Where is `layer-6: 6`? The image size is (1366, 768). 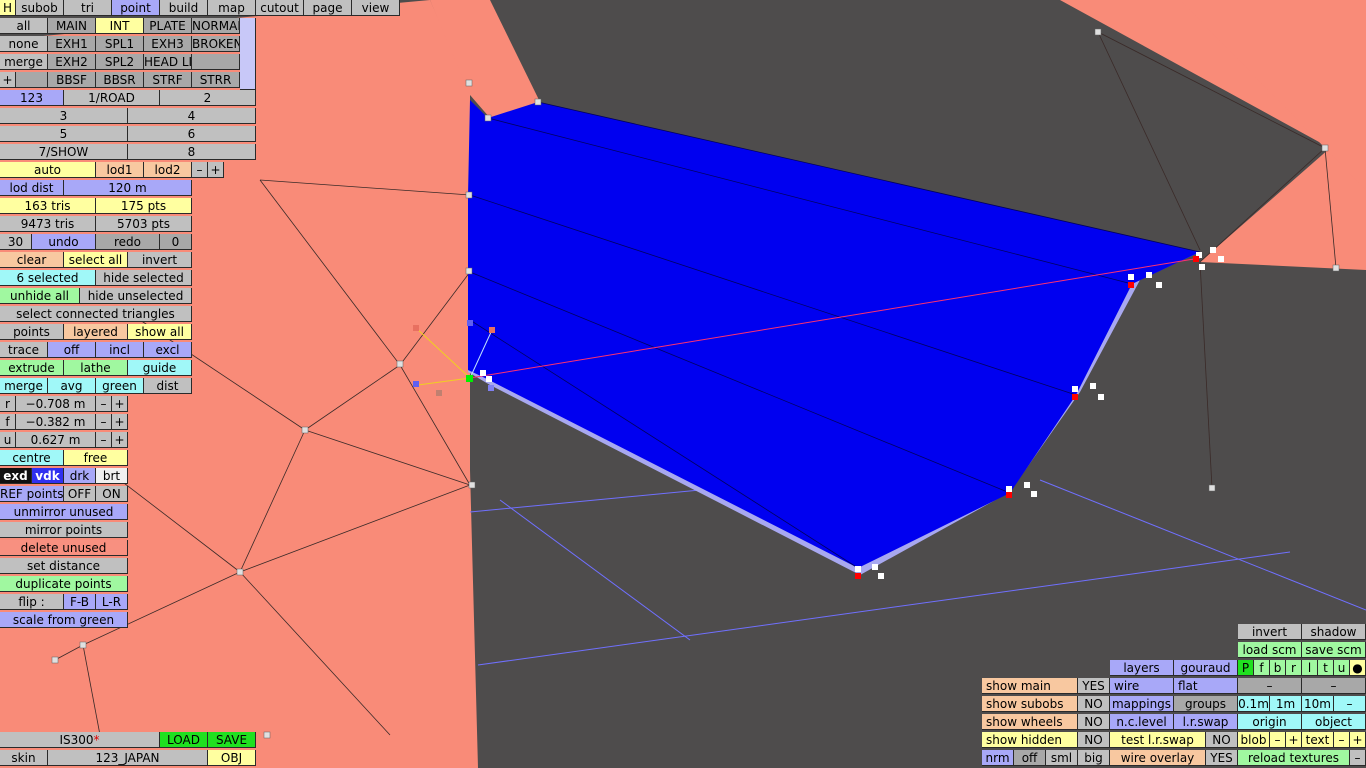 layer-6: 6 is located at coordinates (192, 134).